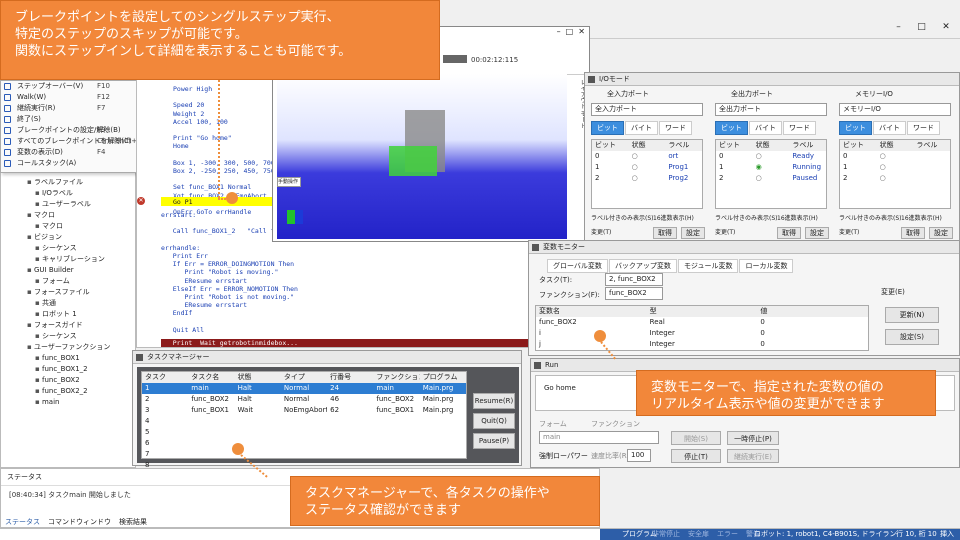  What do you see at coordinates (766, 266) in the screenshot?
I see `varmon-tab: ローカル変数` at bounding box center [766, 266].